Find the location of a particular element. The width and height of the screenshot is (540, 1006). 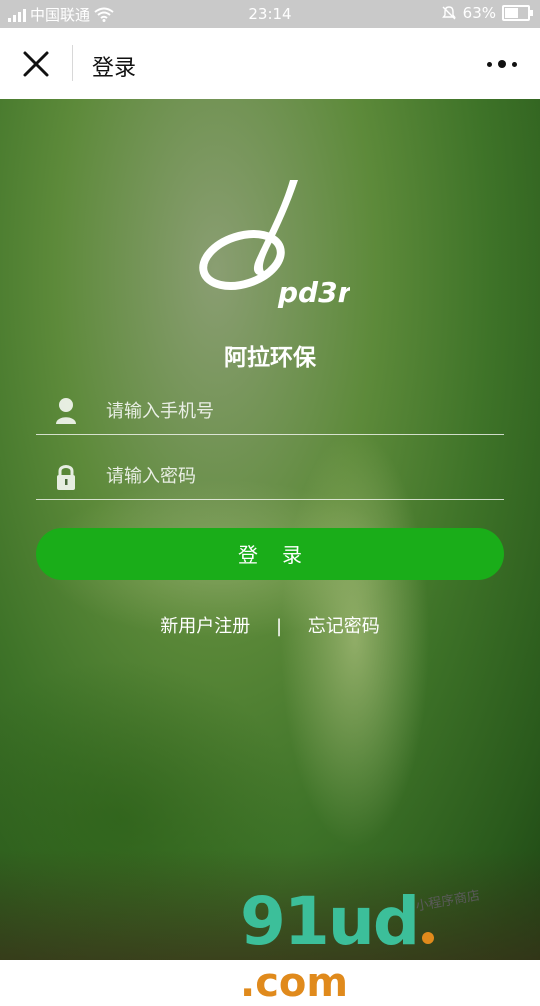

nav-divider is located at coordinates (72, 63).